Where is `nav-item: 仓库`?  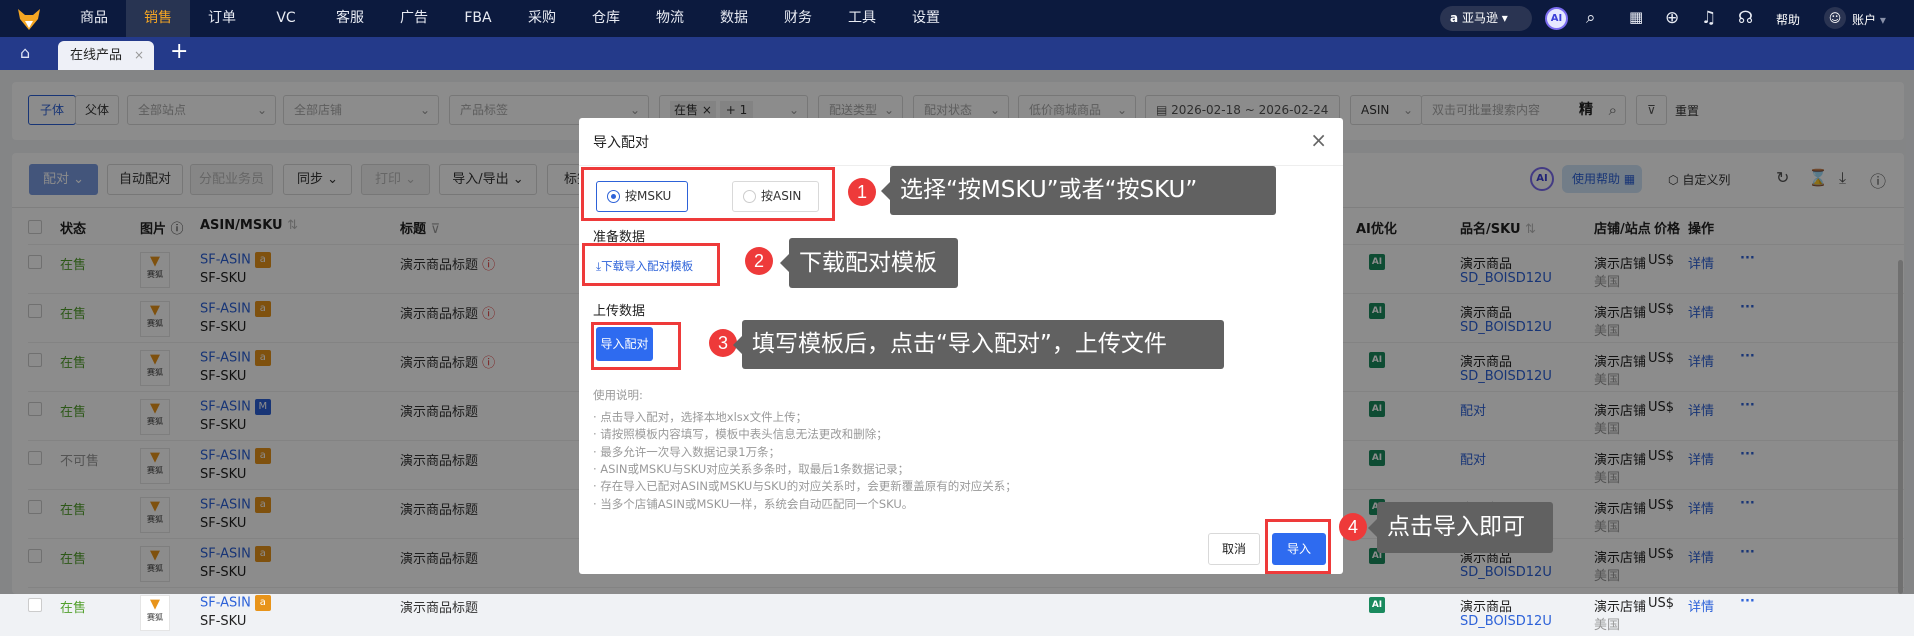
nav-item: 仓库 is located at coordinates (606, 18).